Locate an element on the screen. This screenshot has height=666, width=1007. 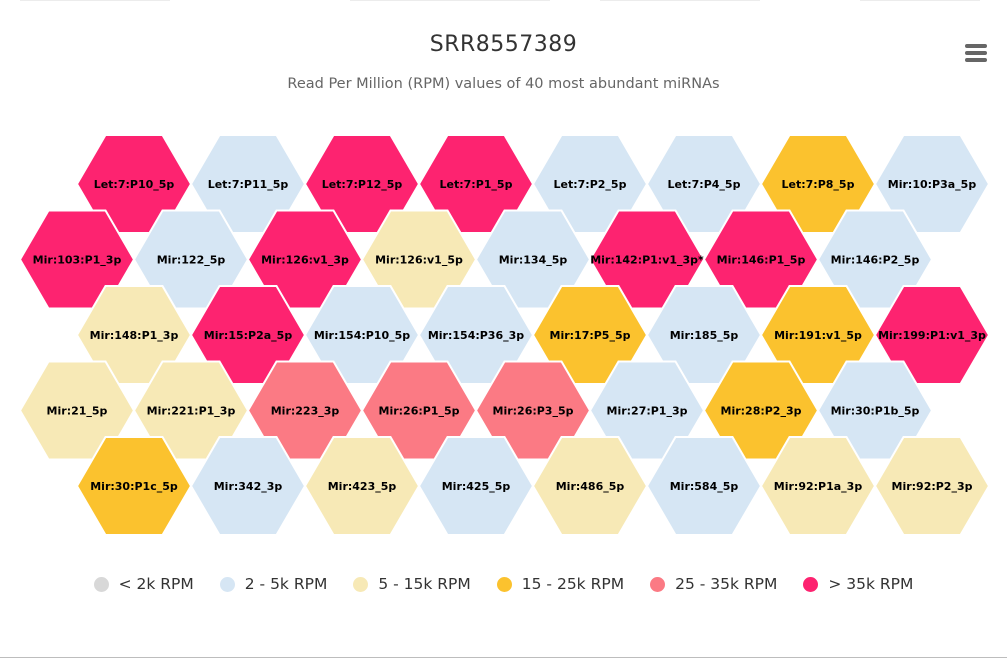
hex-tile-label: Let:7:P2_5p is located at coordinates (590, 184).